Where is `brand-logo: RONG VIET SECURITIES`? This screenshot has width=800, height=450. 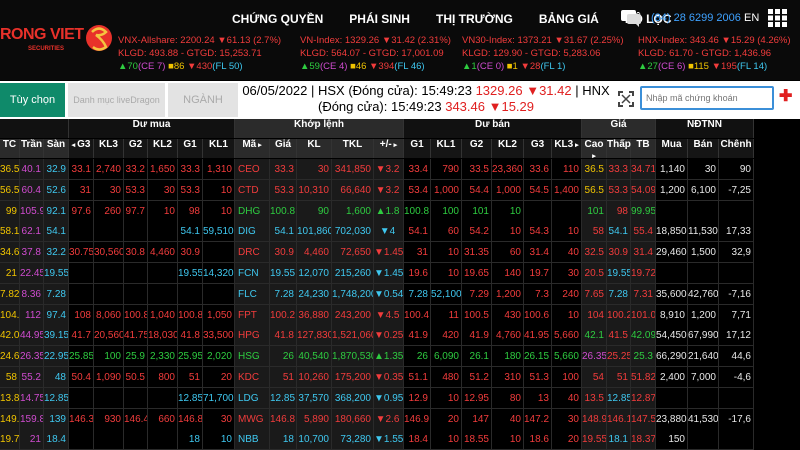 brand-logo: RONG VIET SECURITIES is located at coordinates (58, 46).